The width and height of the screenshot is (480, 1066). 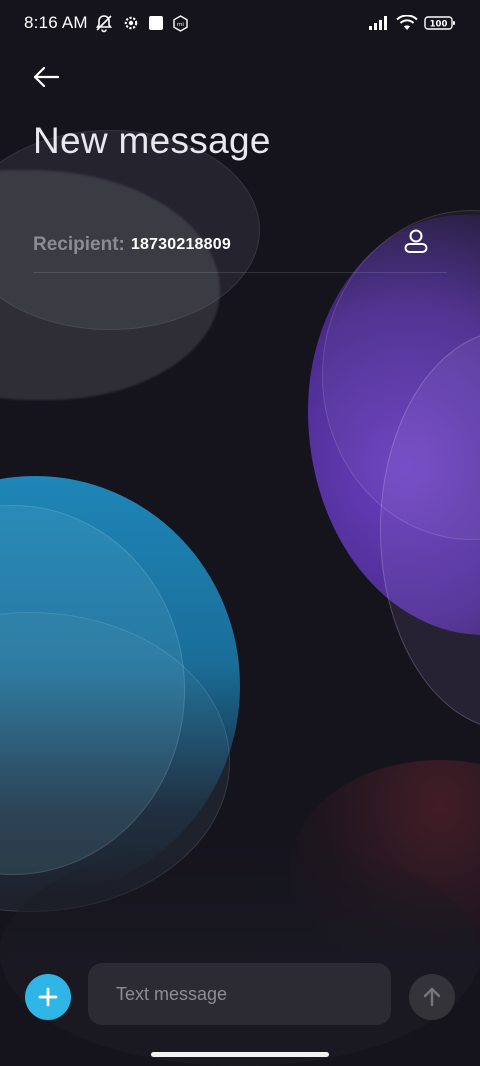 What do you see at coordinates (407, 23) in the screenshot?
I see `wifi-icon` at bounding box center [407, 23].